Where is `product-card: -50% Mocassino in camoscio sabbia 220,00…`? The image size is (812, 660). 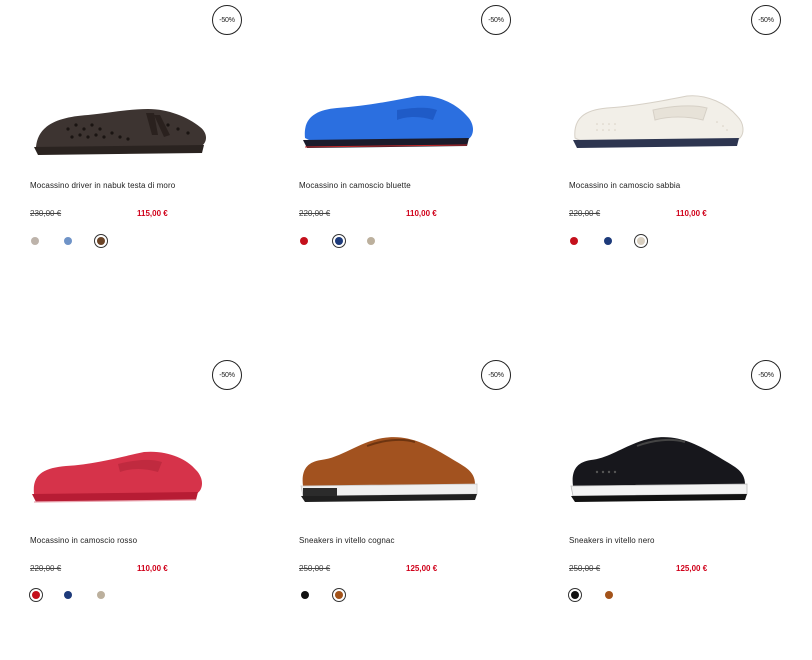
product-card: -50% Mocassino in camoscio sabbia 220,00… is located at coordinates (689, 155).